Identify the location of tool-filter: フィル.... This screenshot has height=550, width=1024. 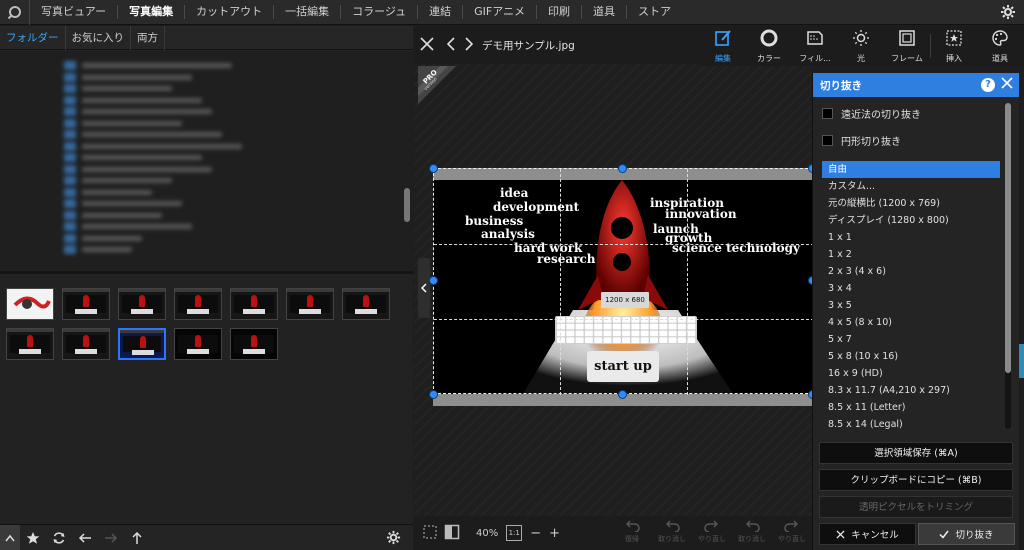
(815, 46).